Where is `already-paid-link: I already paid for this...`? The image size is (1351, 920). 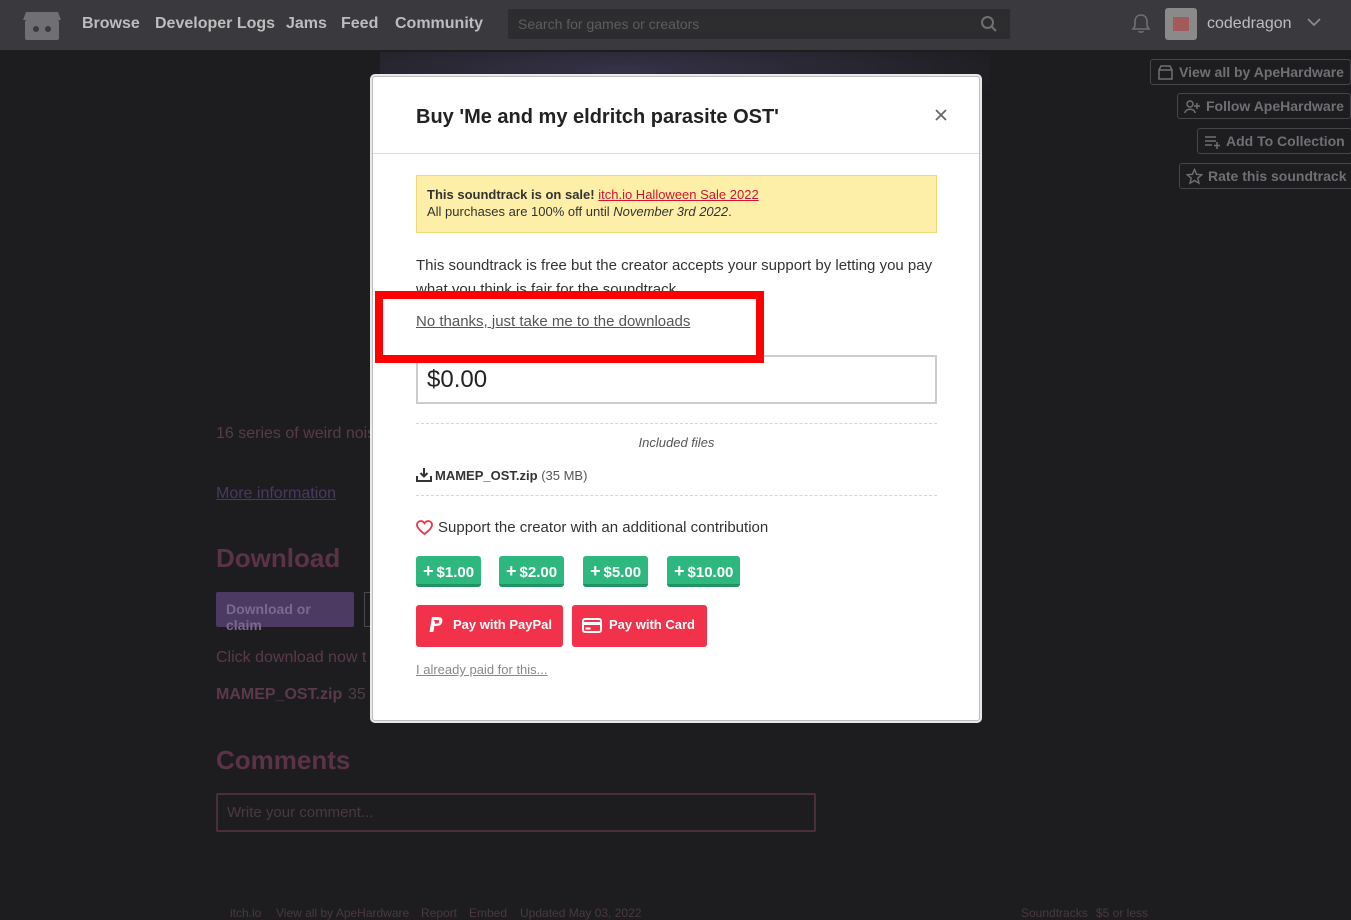
already-paid-link: I already paid for this... is located at coordinates (482, 669).